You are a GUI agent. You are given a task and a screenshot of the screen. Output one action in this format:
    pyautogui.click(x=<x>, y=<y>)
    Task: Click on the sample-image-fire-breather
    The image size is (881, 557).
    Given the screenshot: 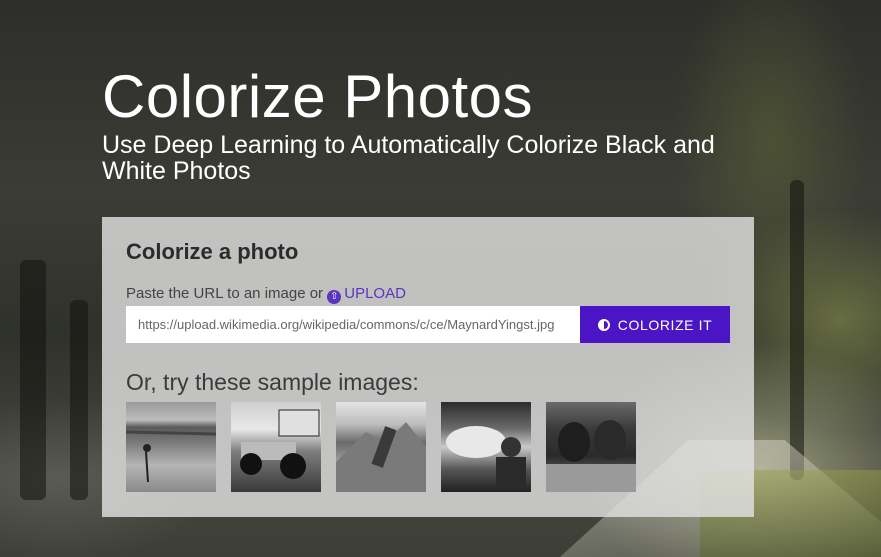 What is the action you would take?
    pyautogui.click(x=486, y=447)
    